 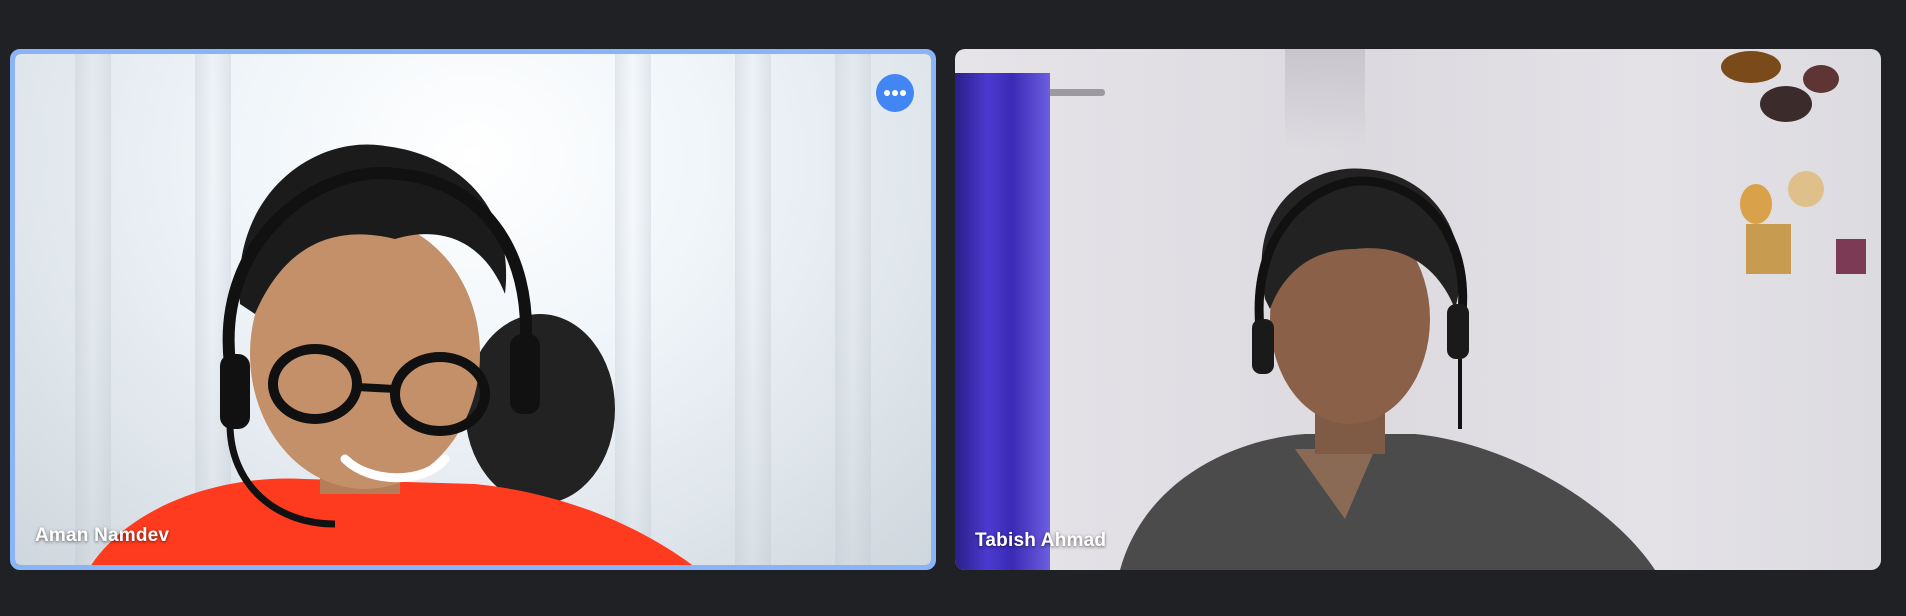 I want to click on participant-name: Aman Namdev, so click(x=102, y=535).